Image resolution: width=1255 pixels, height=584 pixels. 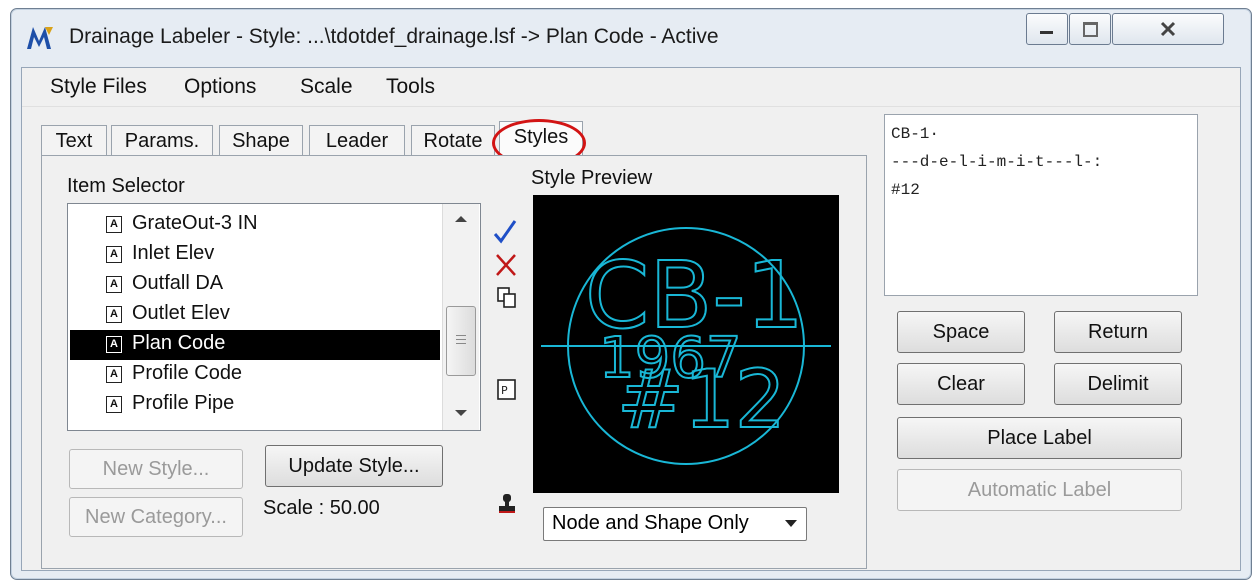 What do you see at coordinates (255, 255) in the screenshot?
I see `list-item: A Inlet Elev` at bounding box center [255, 255].